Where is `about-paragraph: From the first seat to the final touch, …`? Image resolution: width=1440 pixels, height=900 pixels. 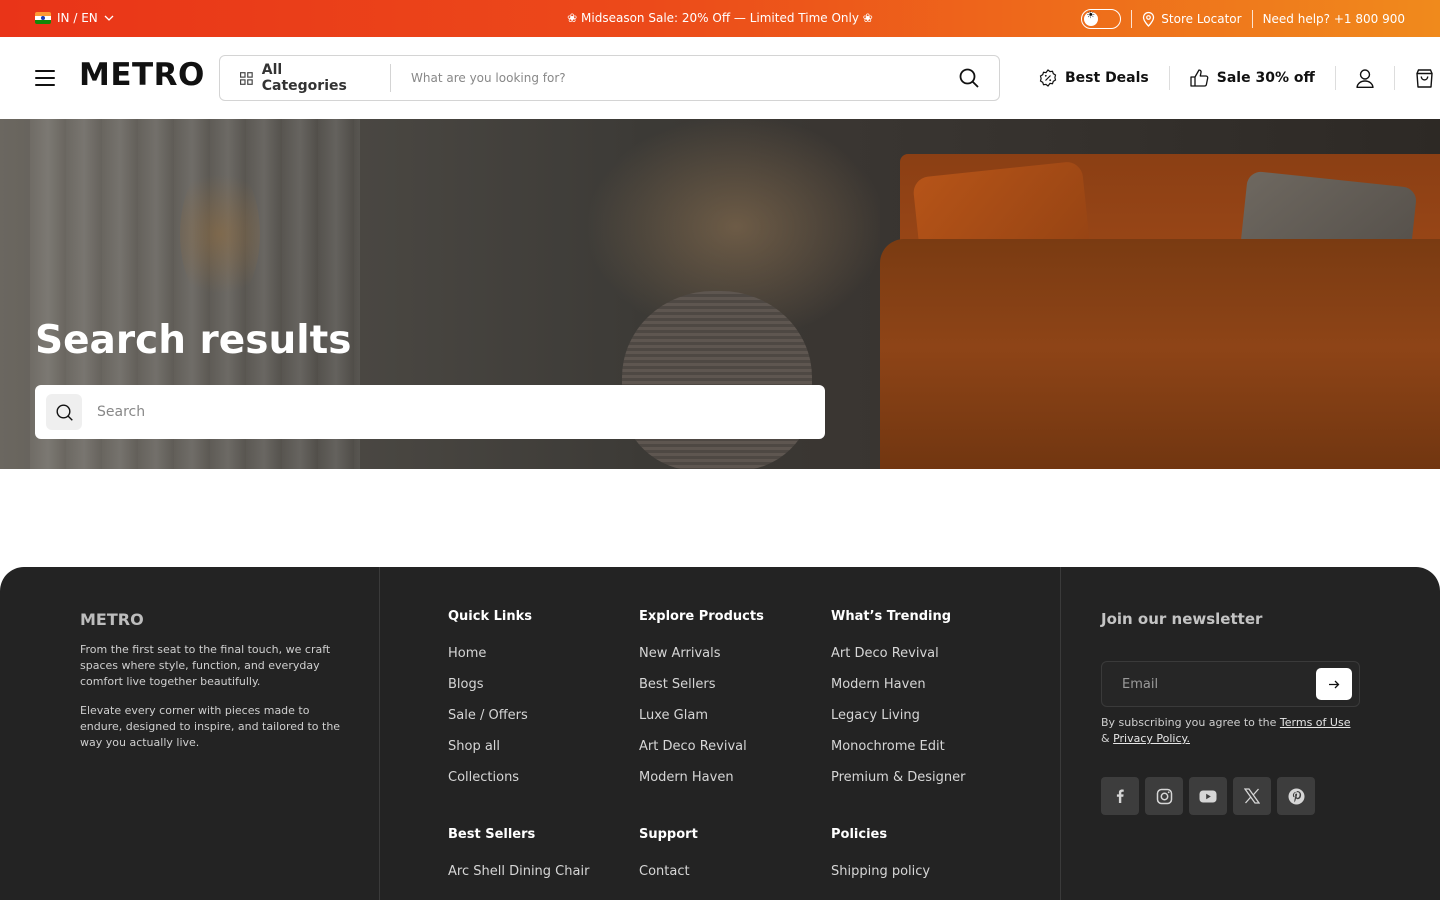 about-paragraph: From the first seat to the final touch, … is located at coordinates (205, 665).